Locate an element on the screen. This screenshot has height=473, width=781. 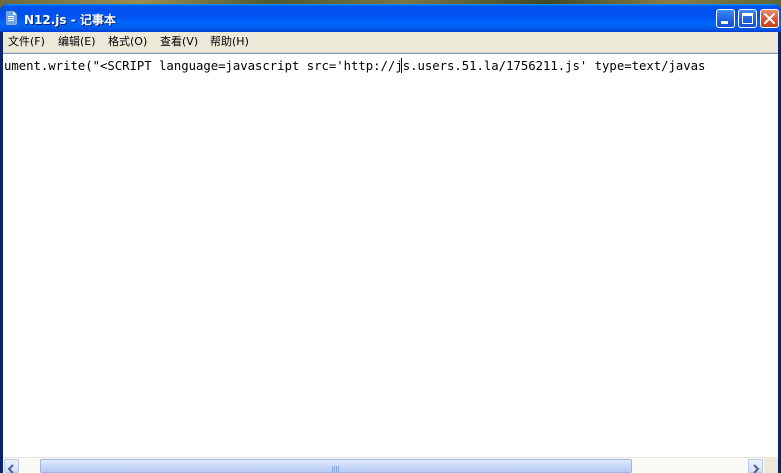
close-icon is located at coordinates (769, 18).